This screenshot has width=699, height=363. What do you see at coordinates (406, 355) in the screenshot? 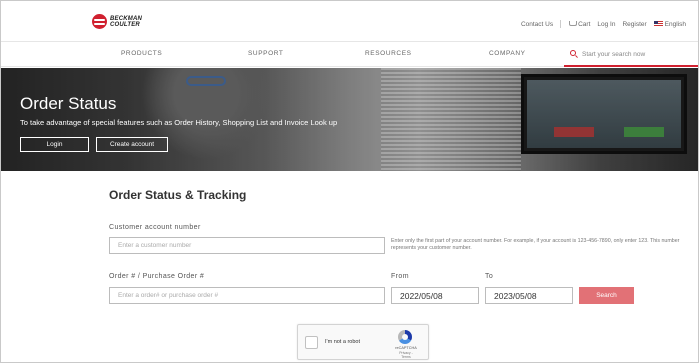
I see `recaptcha-terms-link: Privacy - Terms` at bounding box center [406, 355].